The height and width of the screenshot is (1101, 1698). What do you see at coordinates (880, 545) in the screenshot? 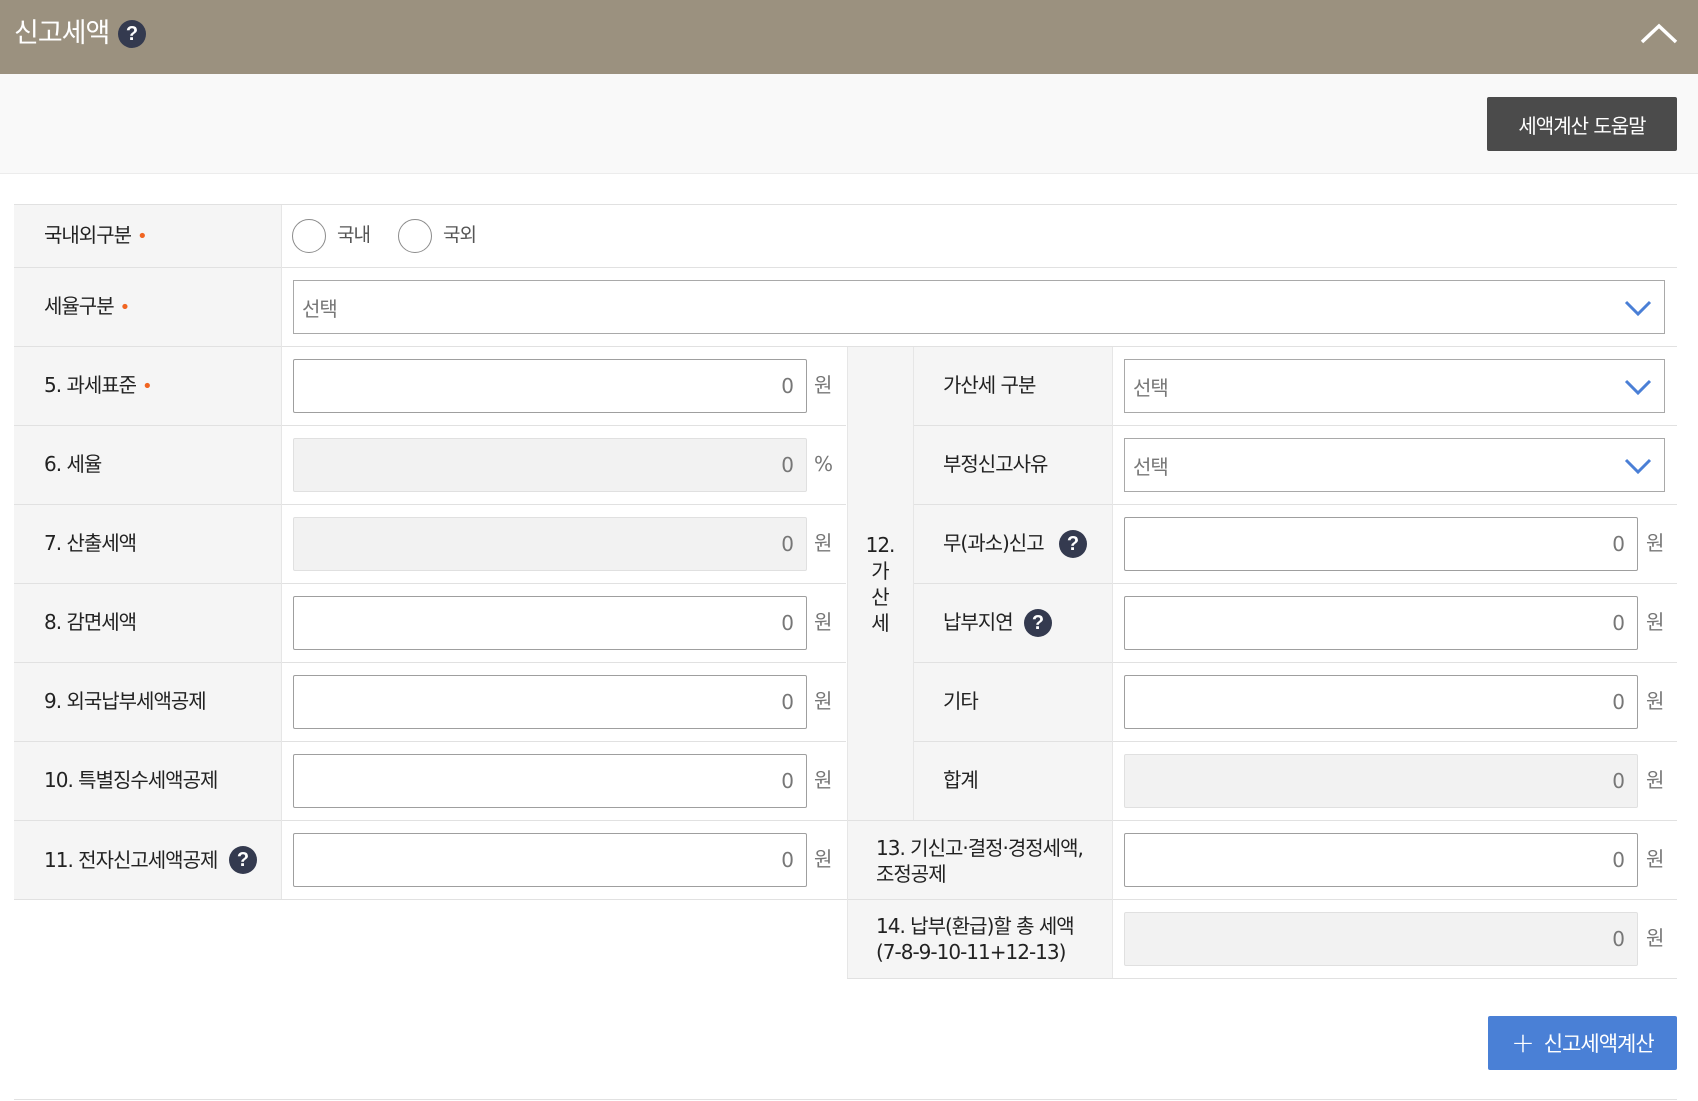
I see `penalty-group-label-line: 12.` at bounding box center [880, 545].